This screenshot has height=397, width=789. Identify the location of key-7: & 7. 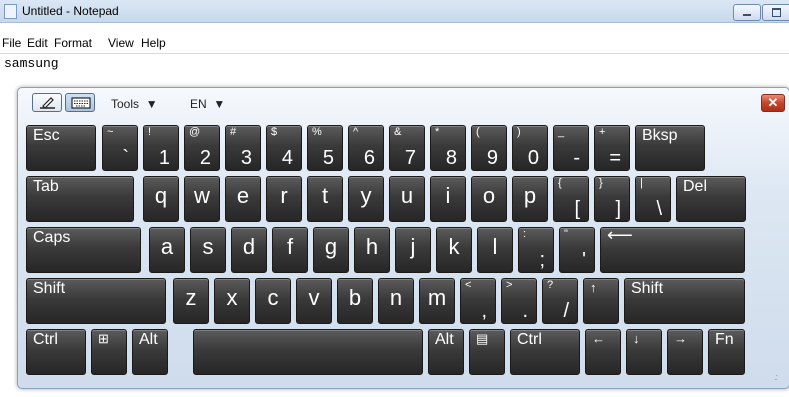
(407, 148).